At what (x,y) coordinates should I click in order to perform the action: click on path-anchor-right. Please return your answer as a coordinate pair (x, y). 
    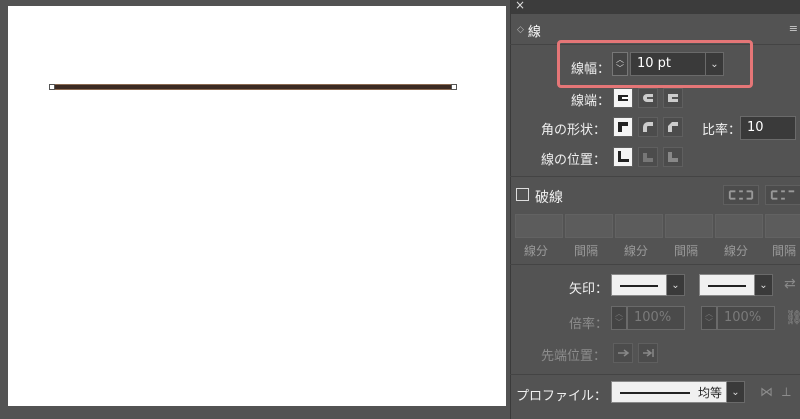
    Looking at the image, I should click on (454, 87).